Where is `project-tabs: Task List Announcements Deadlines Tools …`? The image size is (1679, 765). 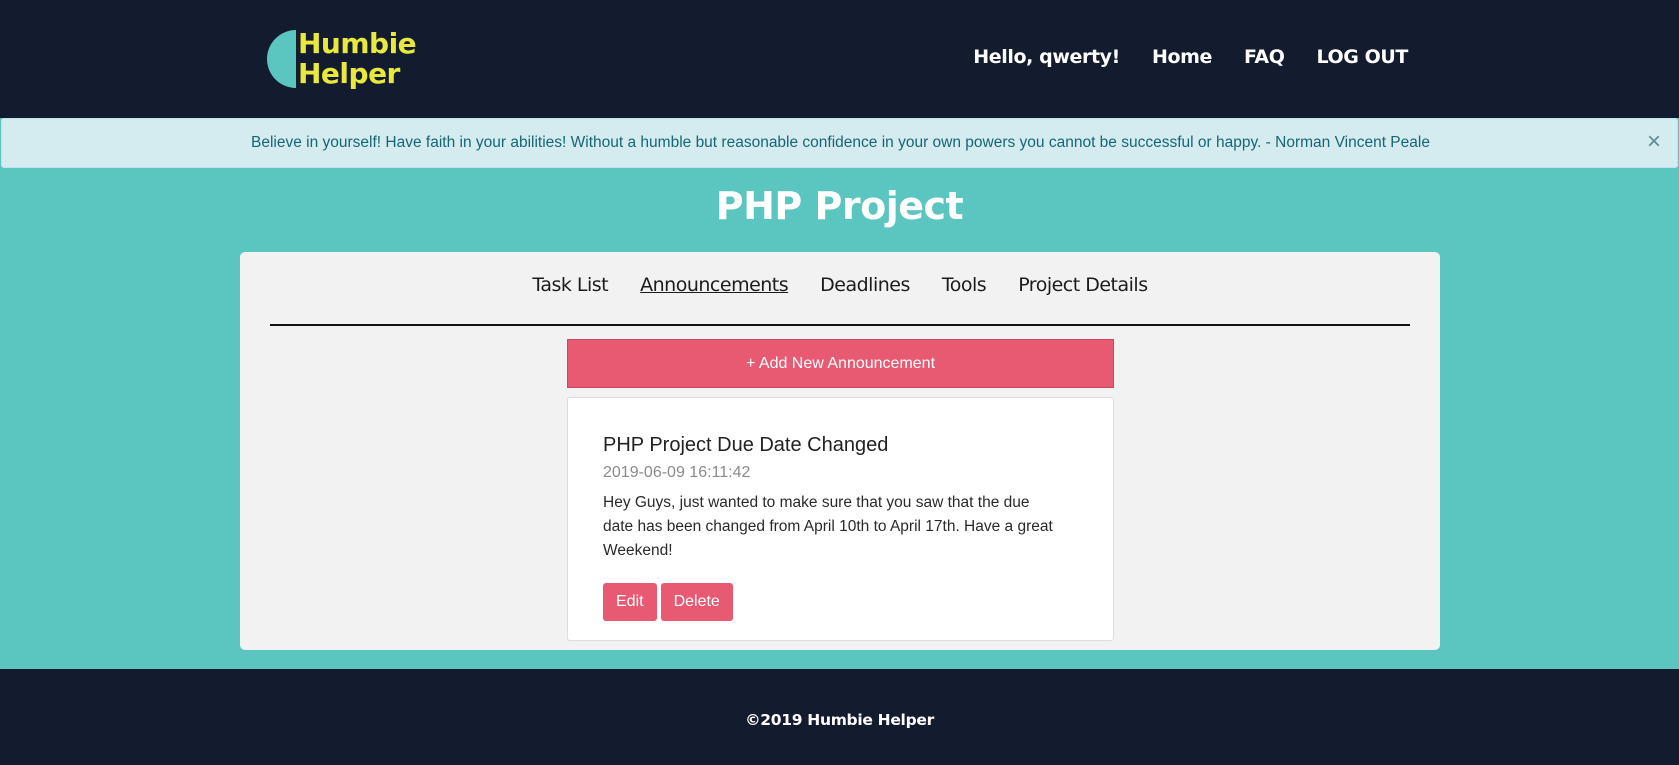 project-tabs: Task List Announcements Deadlines Tools … is located at coordinates (840, 285).